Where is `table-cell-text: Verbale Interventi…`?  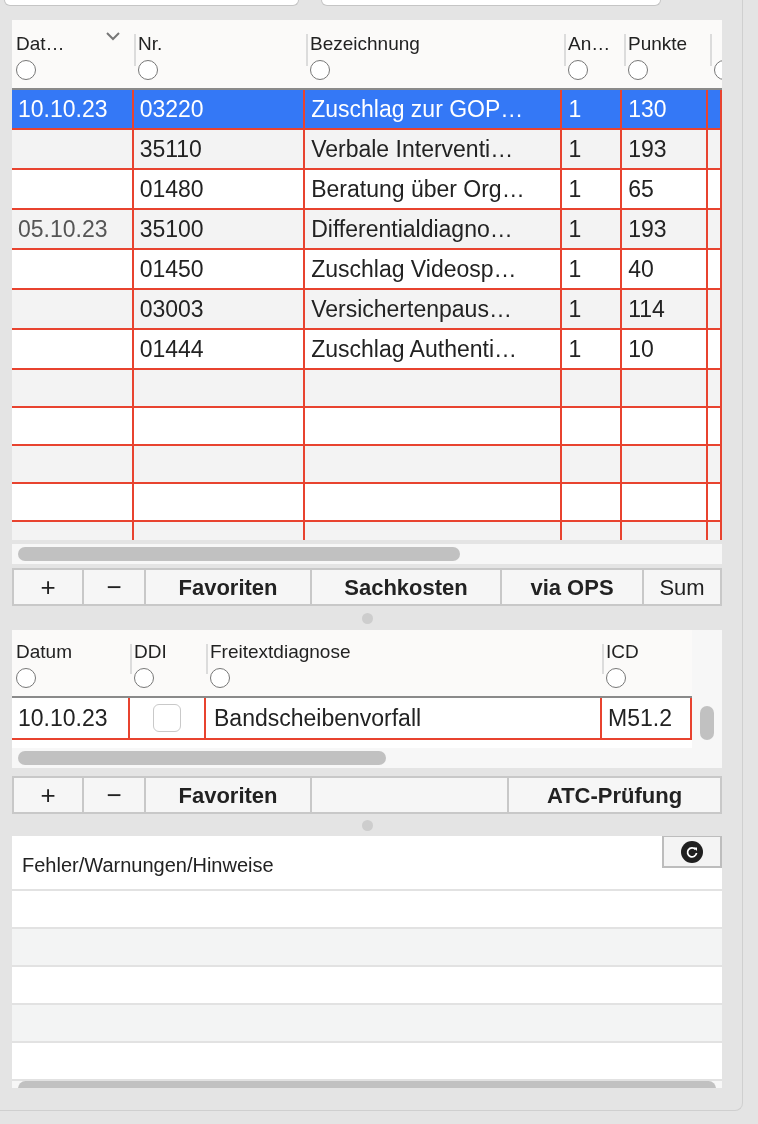
table-cell-text: Verbale Interventi… is located at coordinates (412, 149).